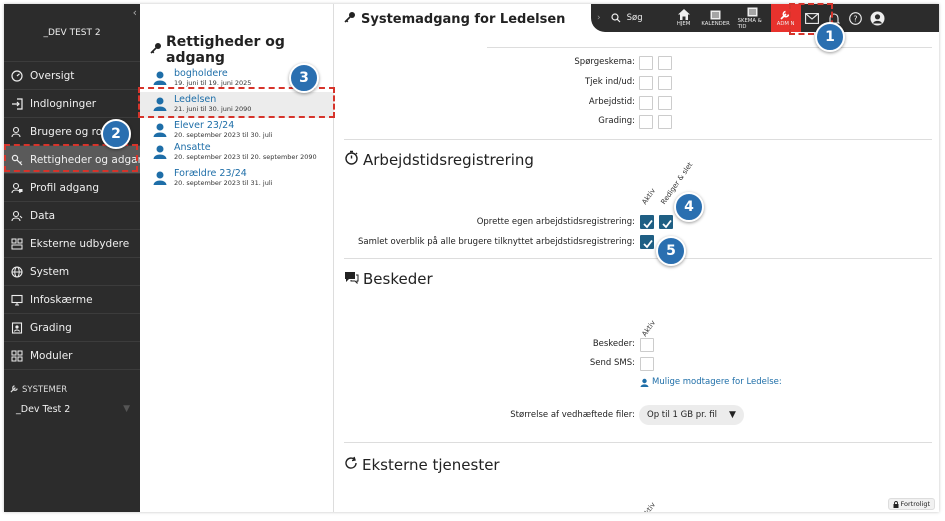 This screenshot has height=521, width=945. What do you see at coordinates (80, 243) in the screenshot?
I see `sidebar-item-label: Eksterne udbydere` at bounding box center [80, 243].